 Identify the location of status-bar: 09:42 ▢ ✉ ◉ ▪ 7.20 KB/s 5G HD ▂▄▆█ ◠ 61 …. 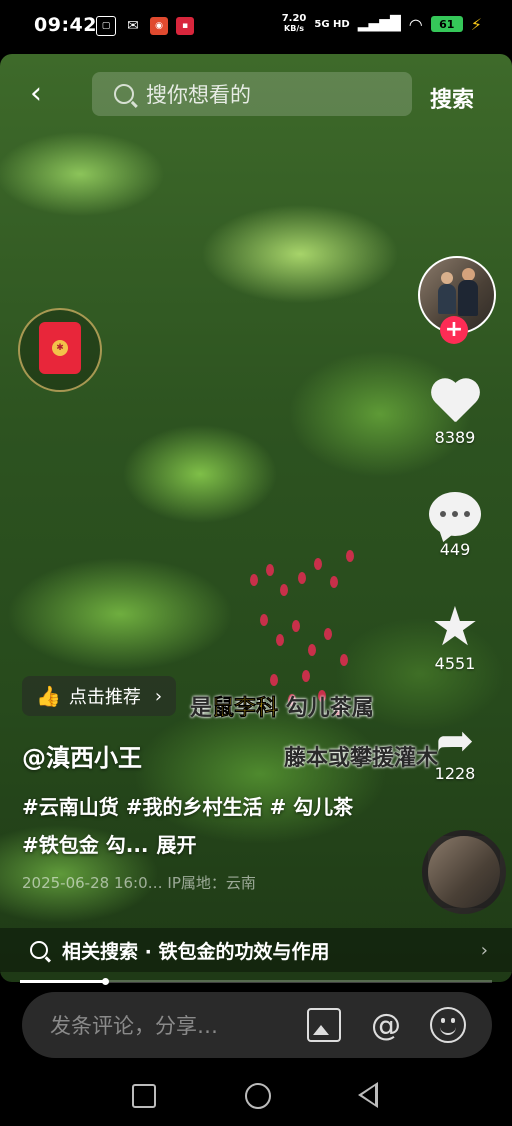
(256, 26).